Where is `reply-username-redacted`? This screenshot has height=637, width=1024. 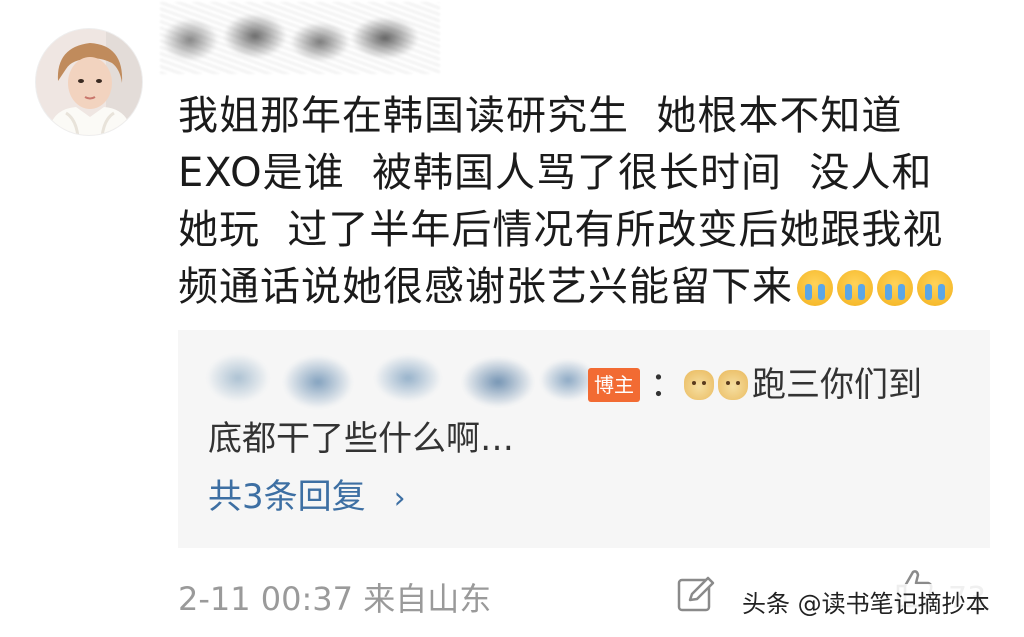 reply-username-redacted is located at coordinates (398, 379).